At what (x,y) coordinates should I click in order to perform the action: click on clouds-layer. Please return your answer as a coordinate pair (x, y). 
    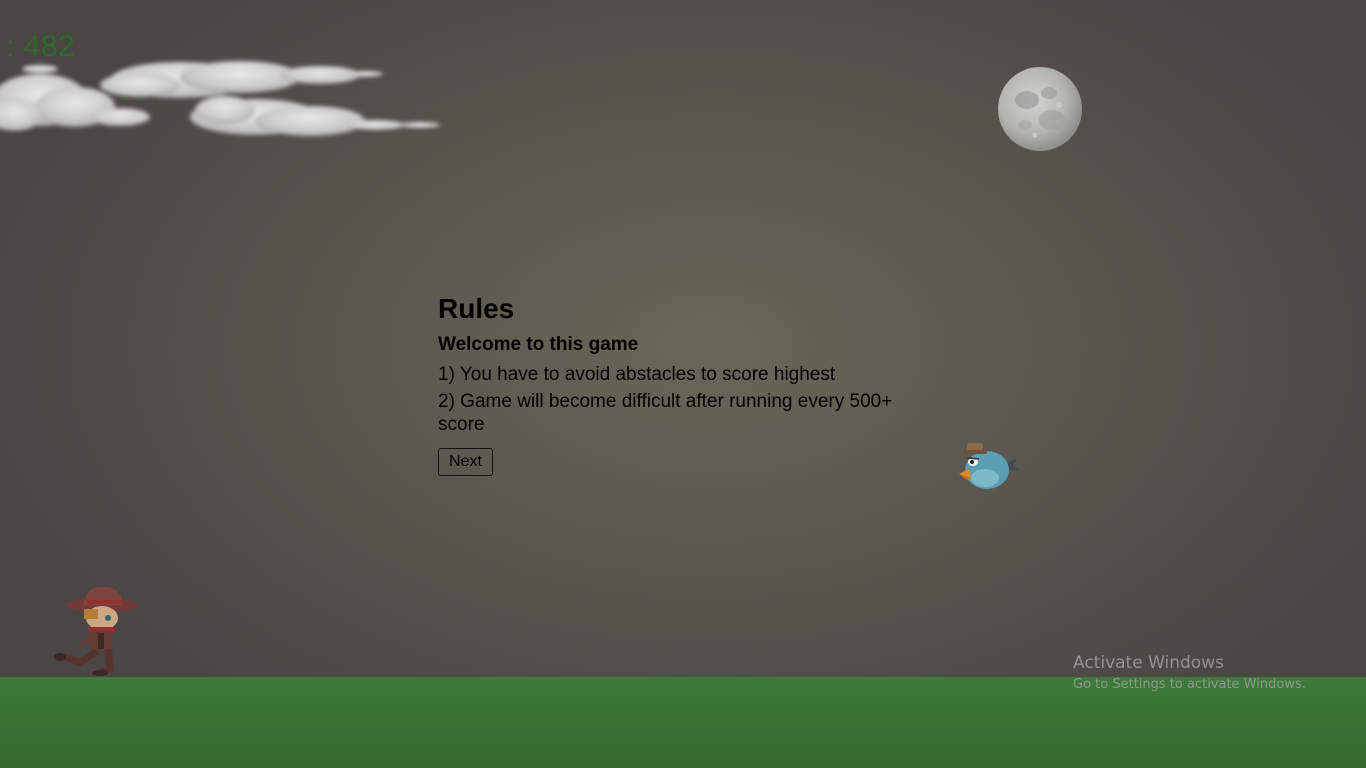
    Looking at the image, I should click on (220, 98).